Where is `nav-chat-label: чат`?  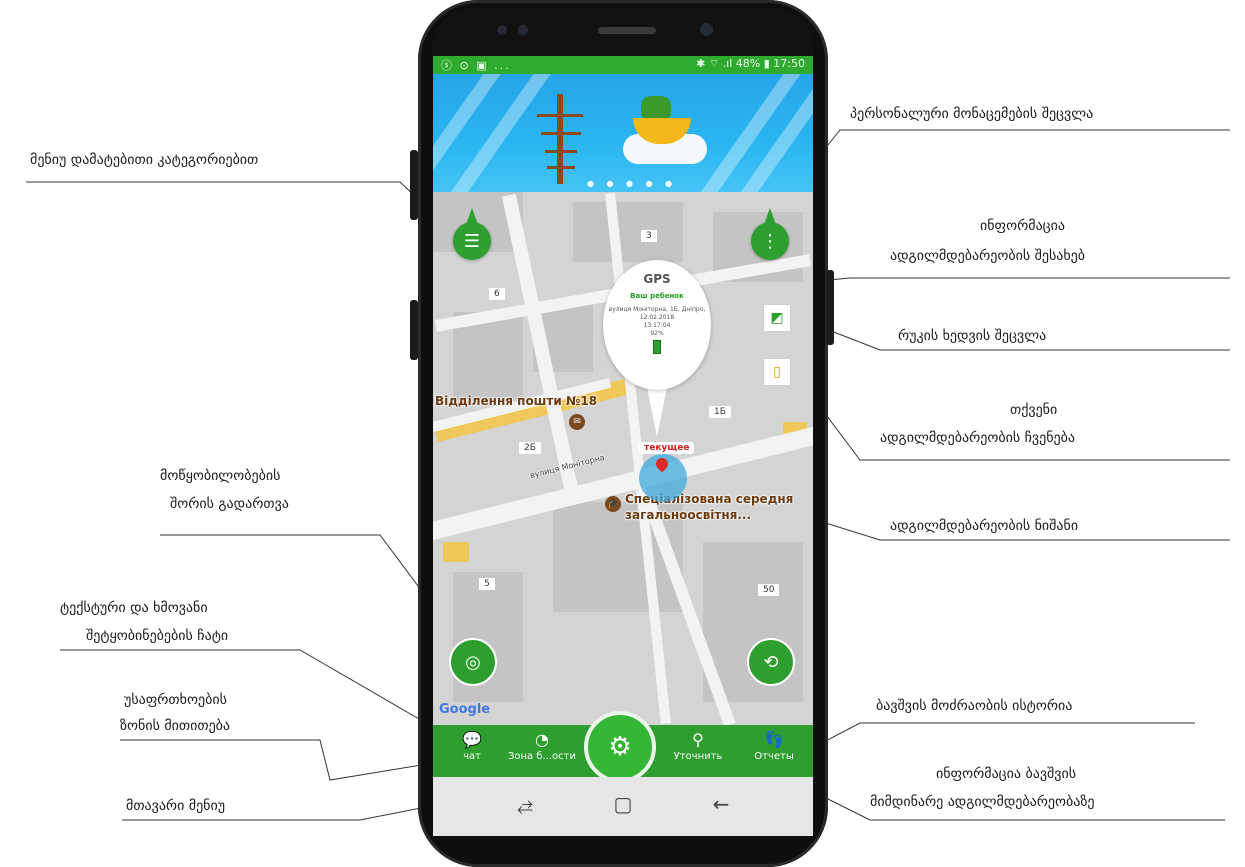 nav-chat-label: чат is located at coordinates (472, 756).